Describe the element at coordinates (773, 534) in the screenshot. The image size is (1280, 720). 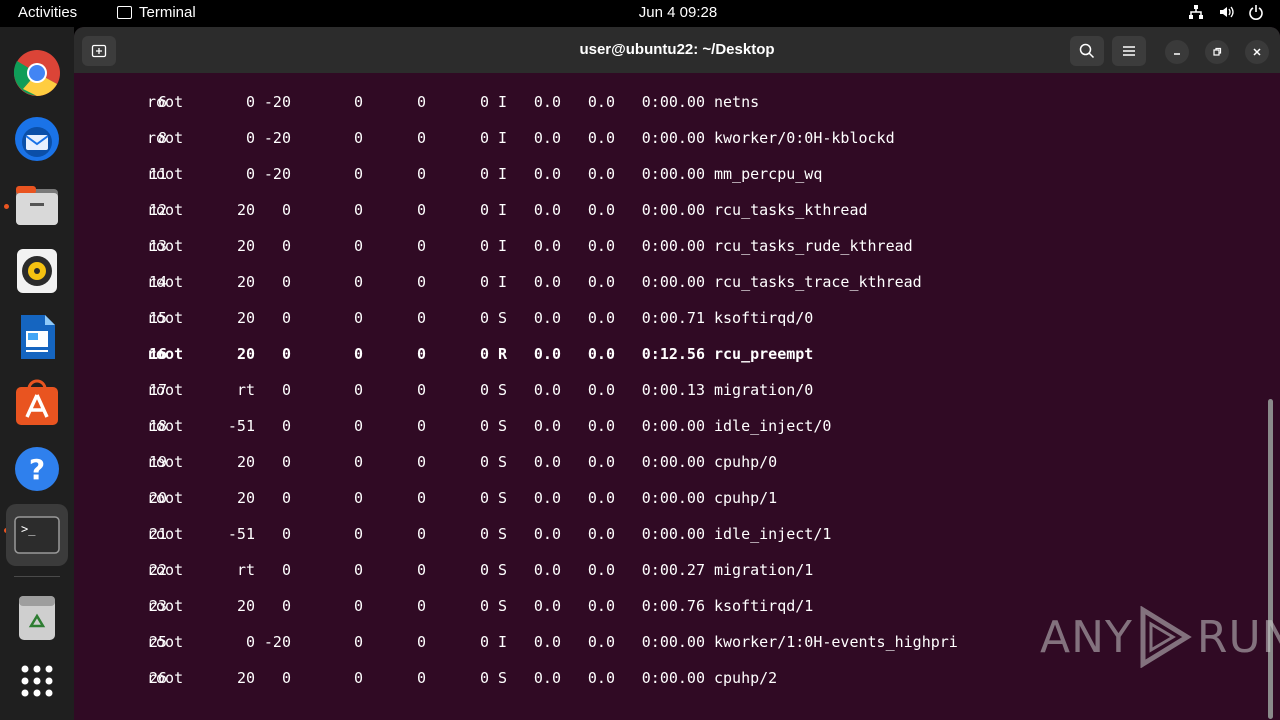
I see `process-command: idle_inject/1` at that location.